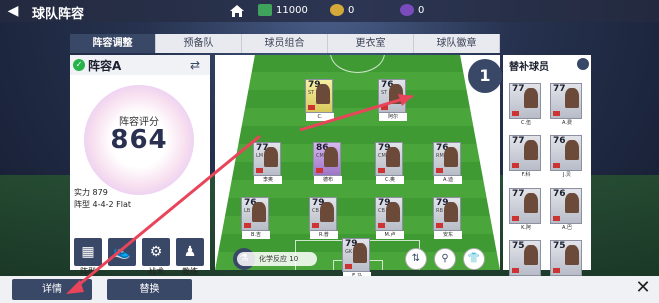 This screenshot has width=659, height=303. I want to click on sub-player-card: 75M.塞, so click(525, 262).